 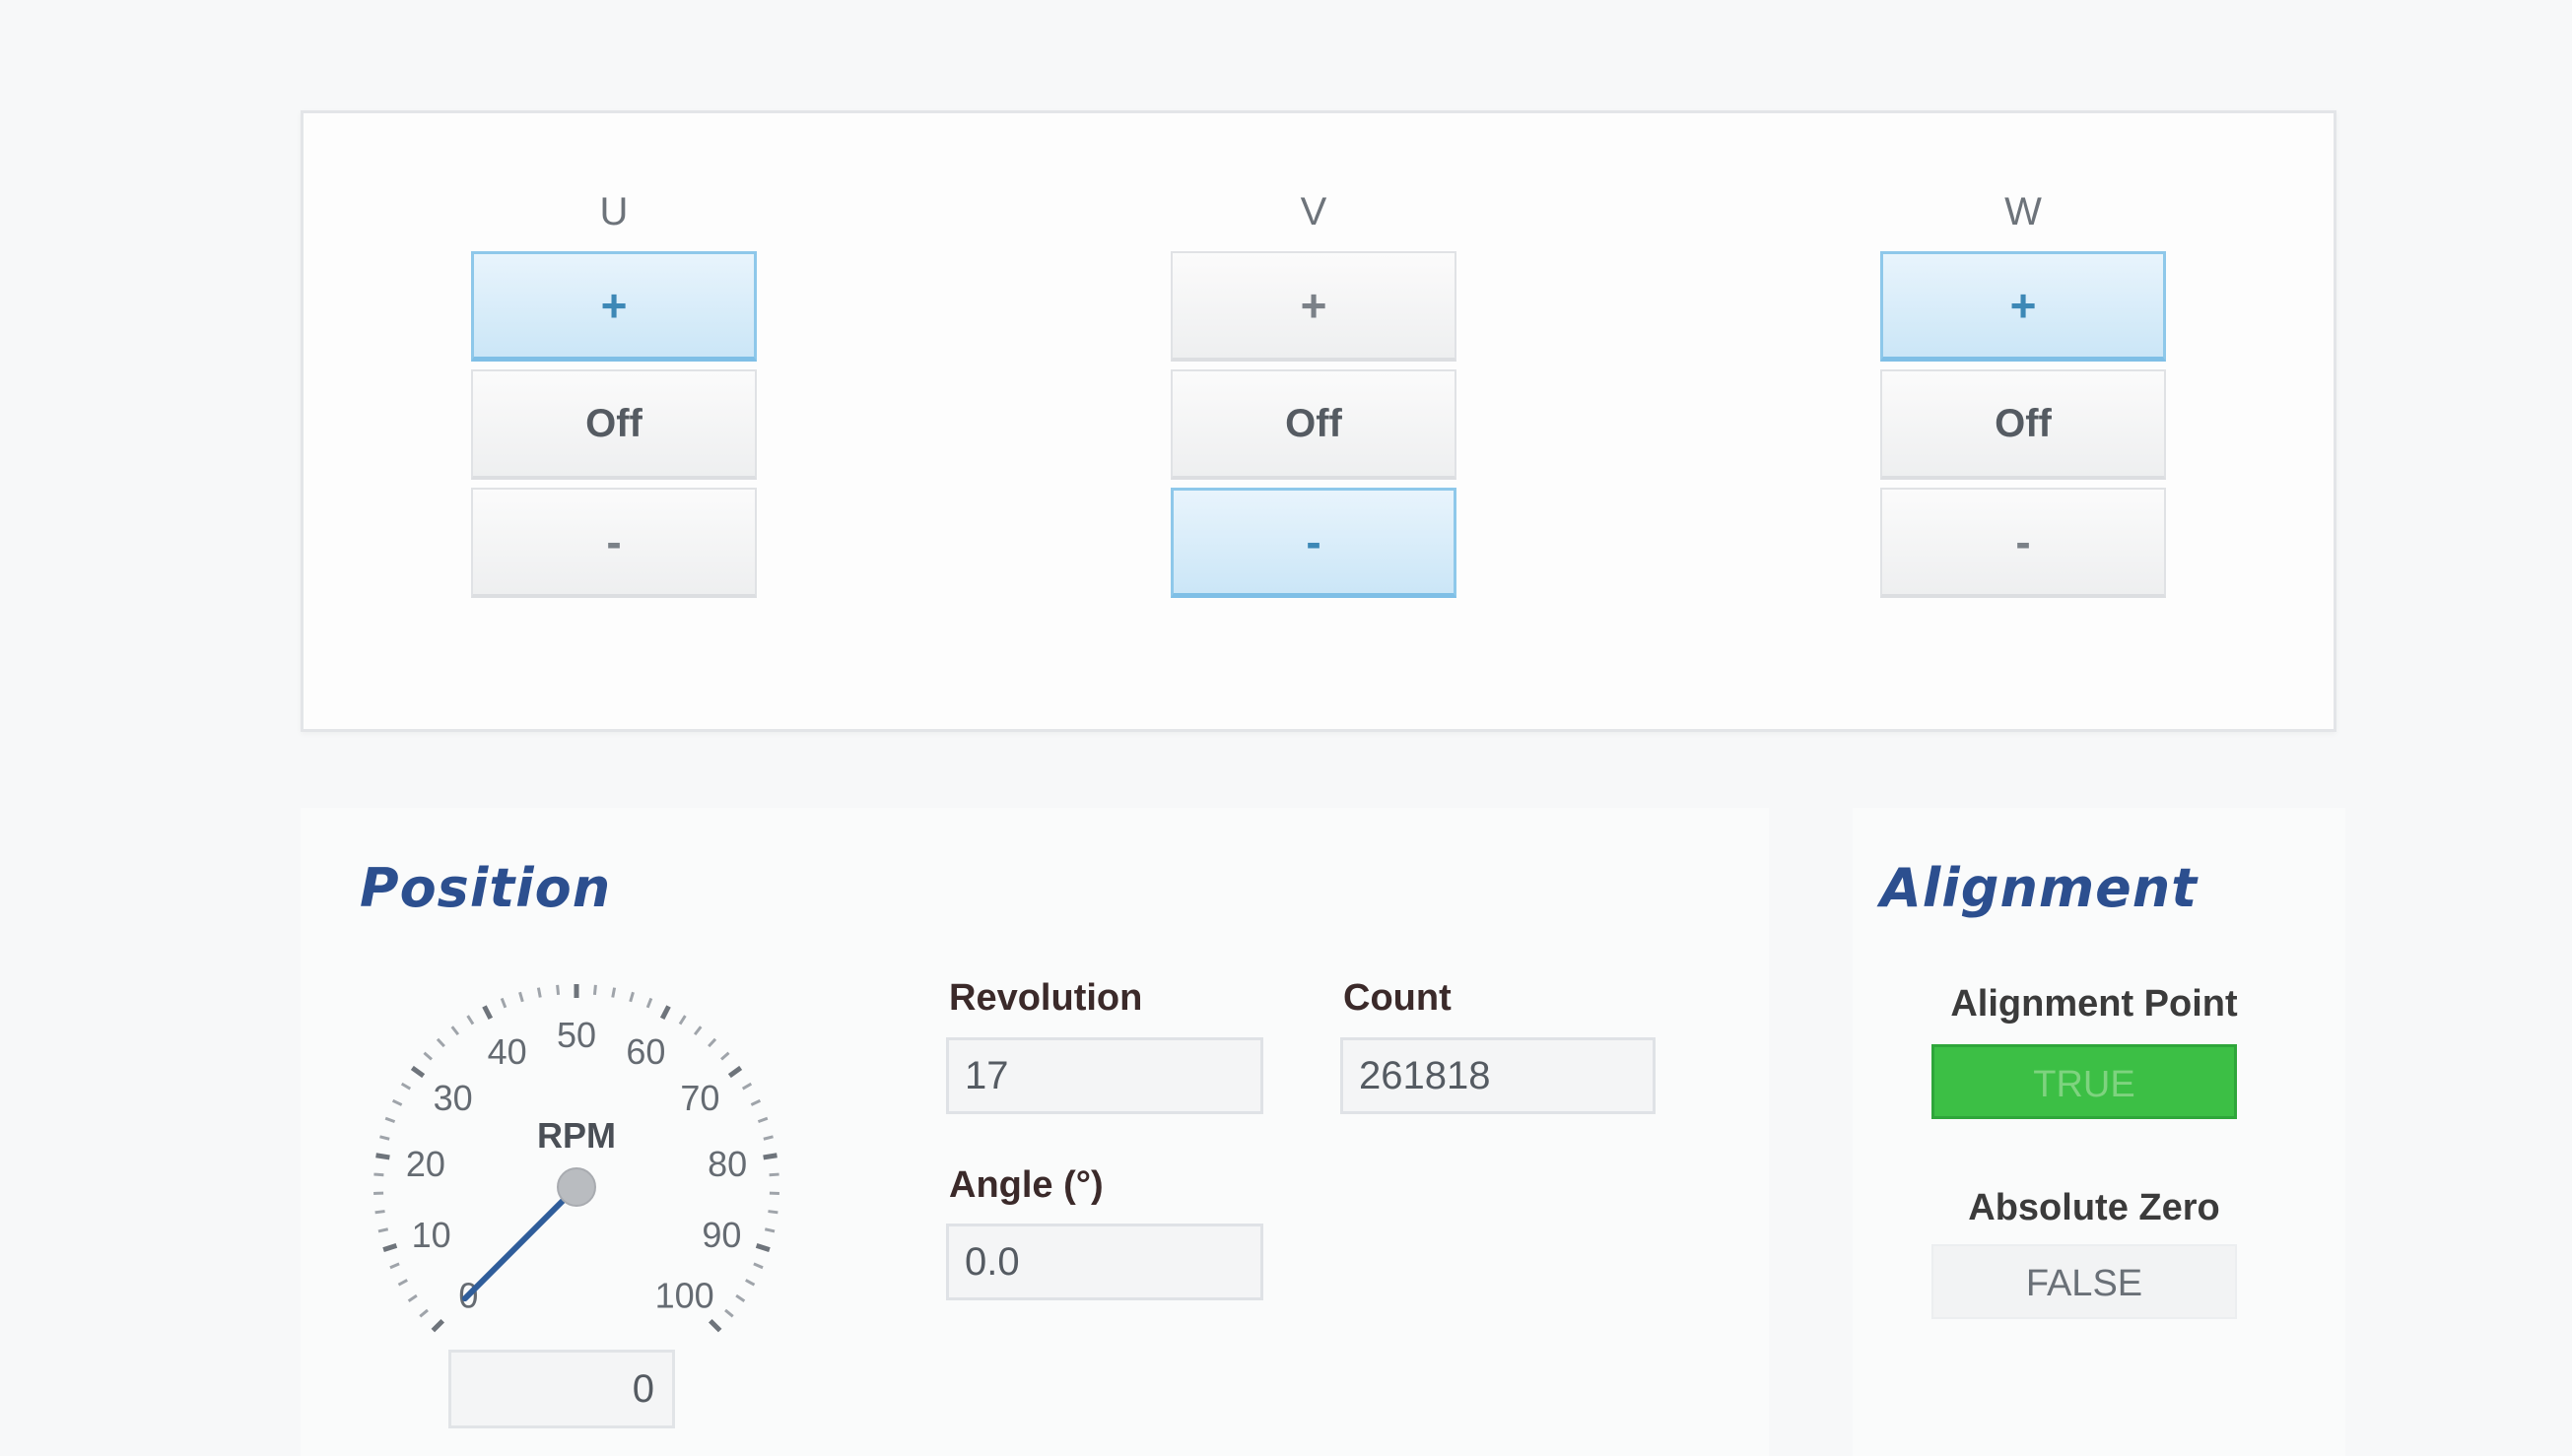 I want to click on revolution-label: Revolution, so click(x=1046, y=998).